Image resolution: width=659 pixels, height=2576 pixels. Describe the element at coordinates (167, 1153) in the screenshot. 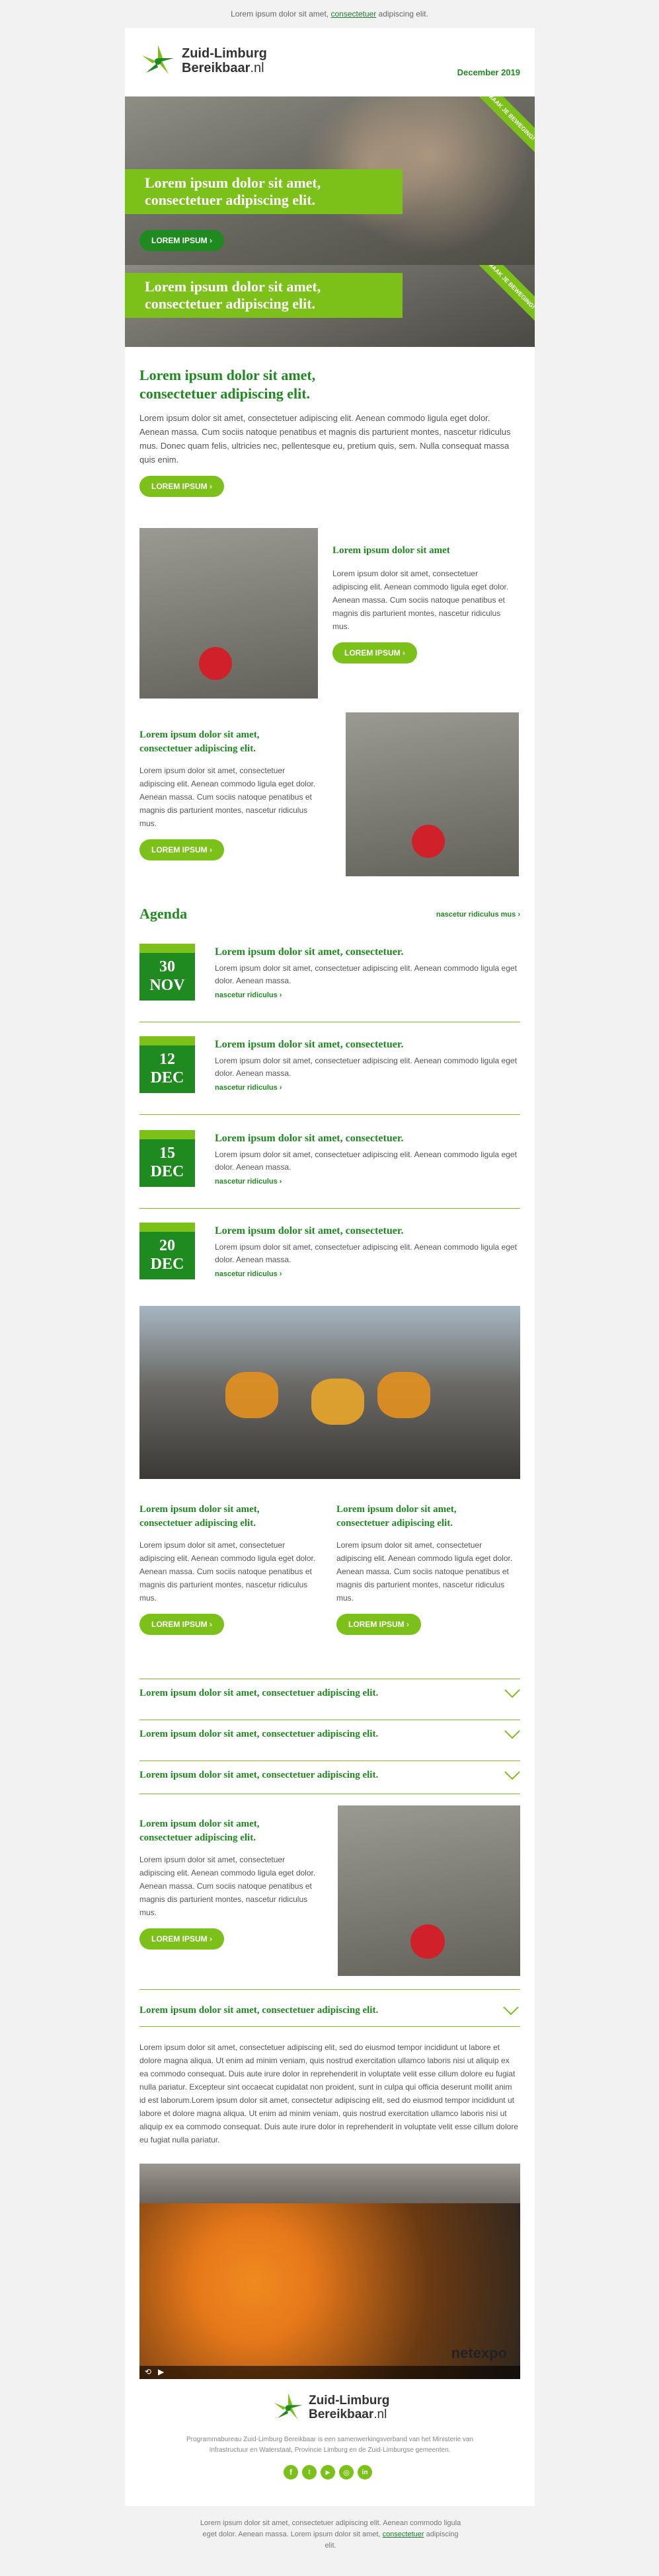

I see `agenda-day: 15` at that location.